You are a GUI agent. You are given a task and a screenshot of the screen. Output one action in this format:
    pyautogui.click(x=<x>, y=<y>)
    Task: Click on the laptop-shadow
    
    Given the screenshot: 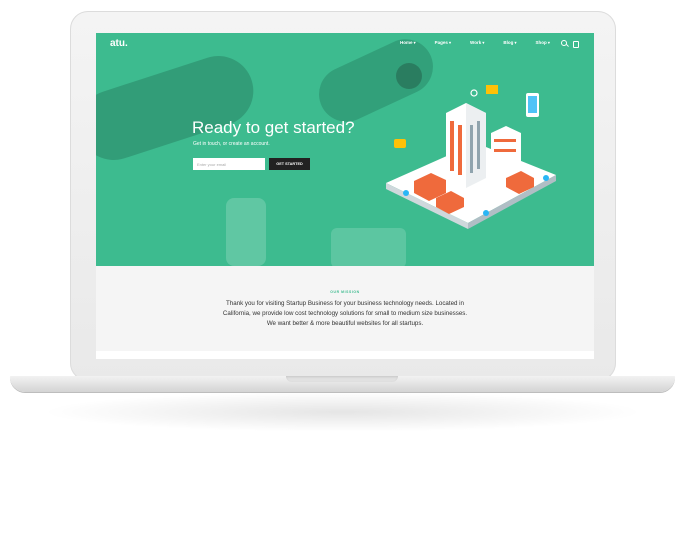 What is the action you would take?
    pyautogui.click(x=342, y=412)
    